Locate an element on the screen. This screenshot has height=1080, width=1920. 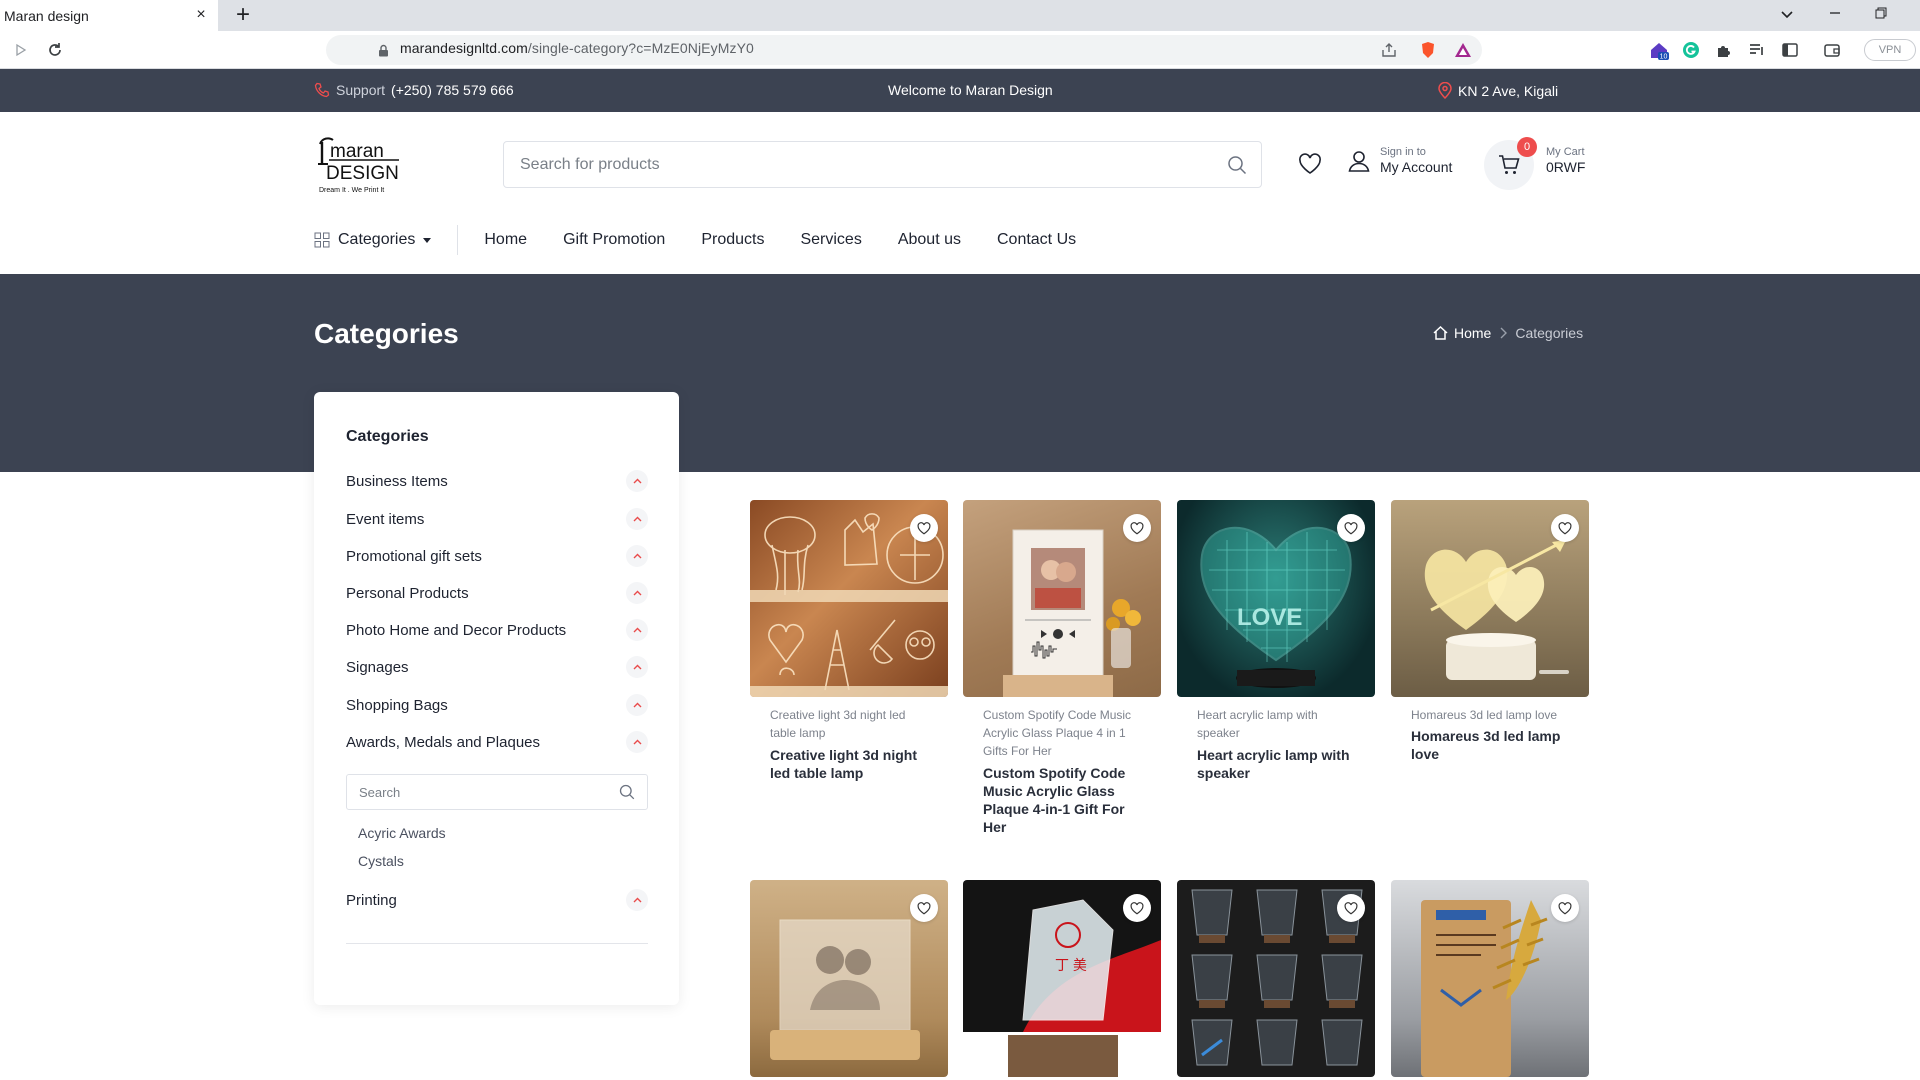
subcategory-acrylic-awards: Acyric Awards is located at coordinates (402, 833).